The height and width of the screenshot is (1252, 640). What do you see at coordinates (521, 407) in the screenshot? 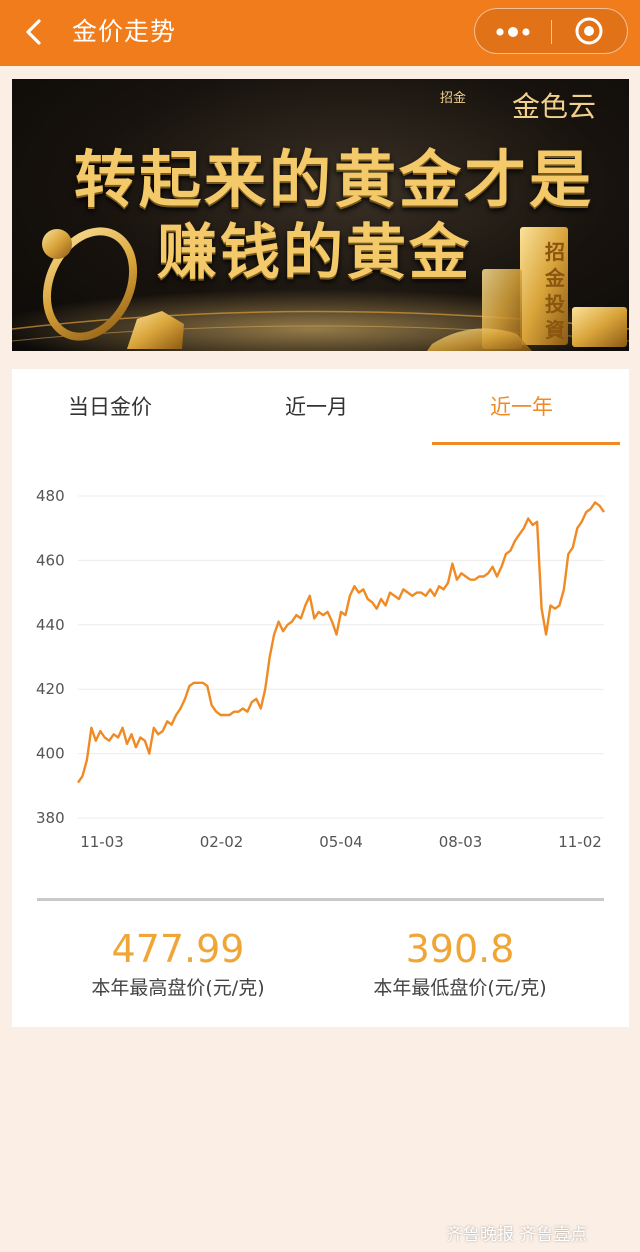
I see `tab-last-year: 近一年` at bounding box center [521, 407].